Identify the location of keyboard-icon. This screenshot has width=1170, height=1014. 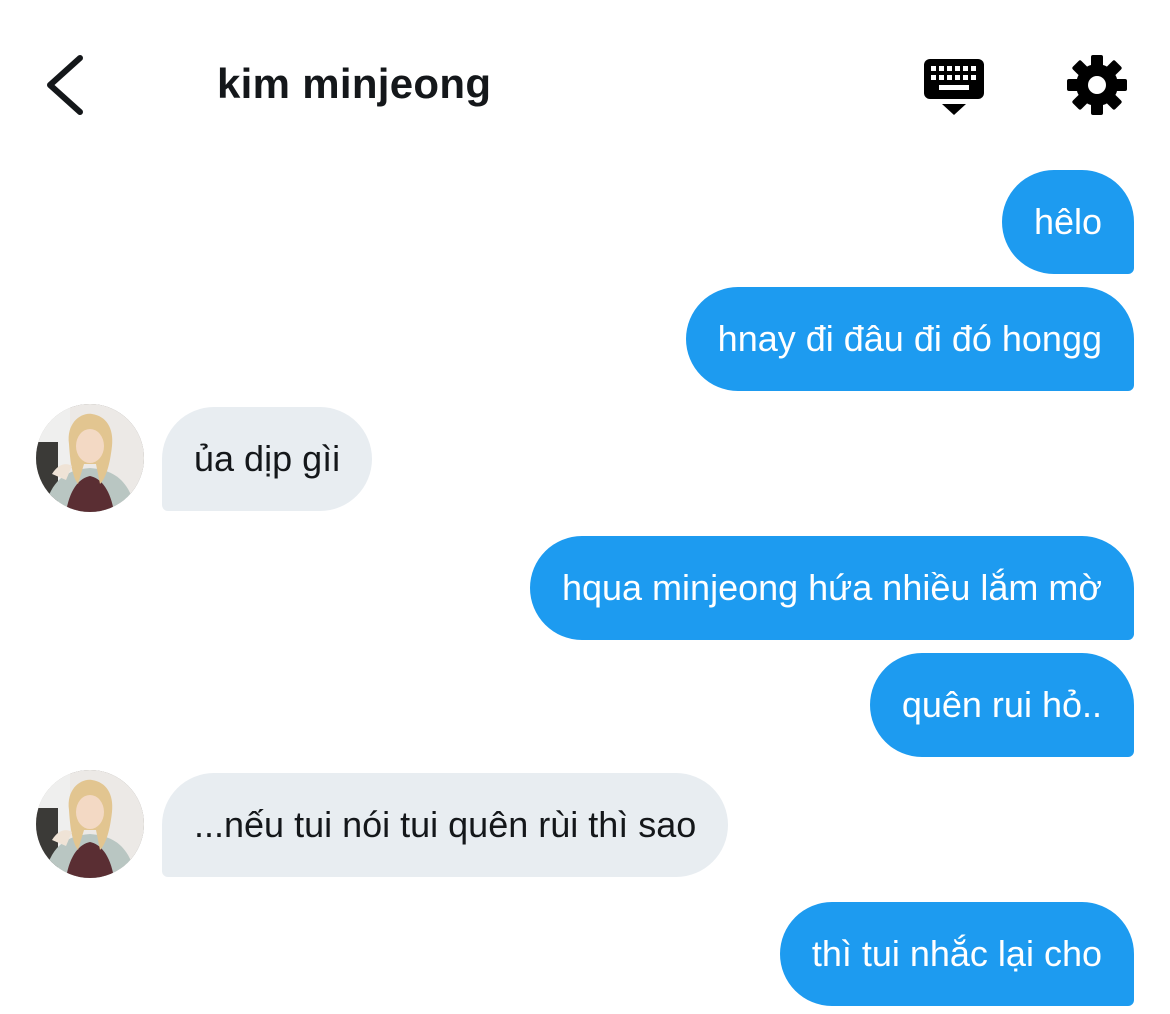
(954, 87).